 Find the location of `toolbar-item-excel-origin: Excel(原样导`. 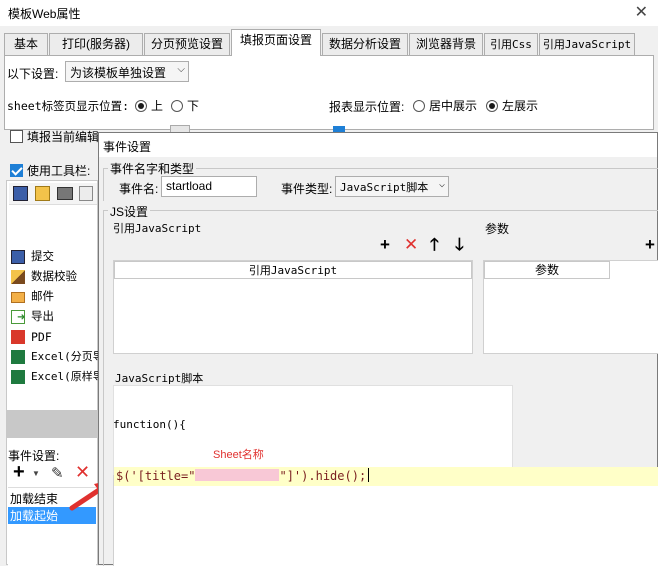

toolbar-item-excel-origin: Excel(原样导 is located at coordinates (53, 377).